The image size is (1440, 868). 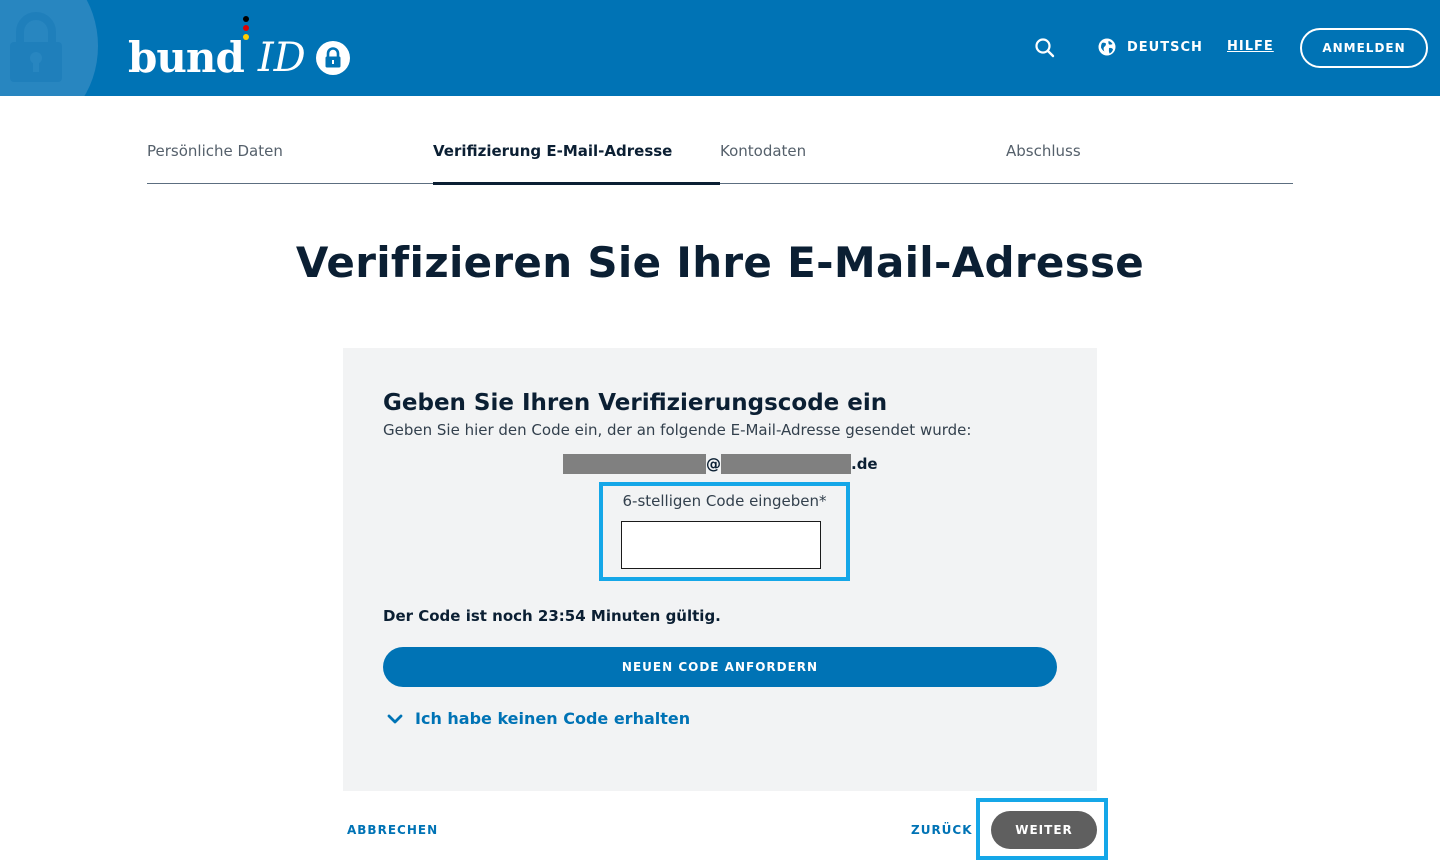 I want to click on search-icon, so click(x=1045, y=48).